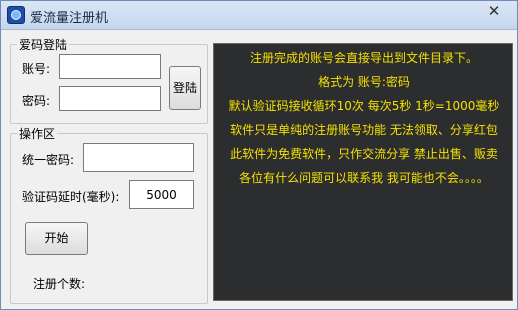  Describe the element at coordinates (110, 98) in the screenshot. I see `password-input` at that location.